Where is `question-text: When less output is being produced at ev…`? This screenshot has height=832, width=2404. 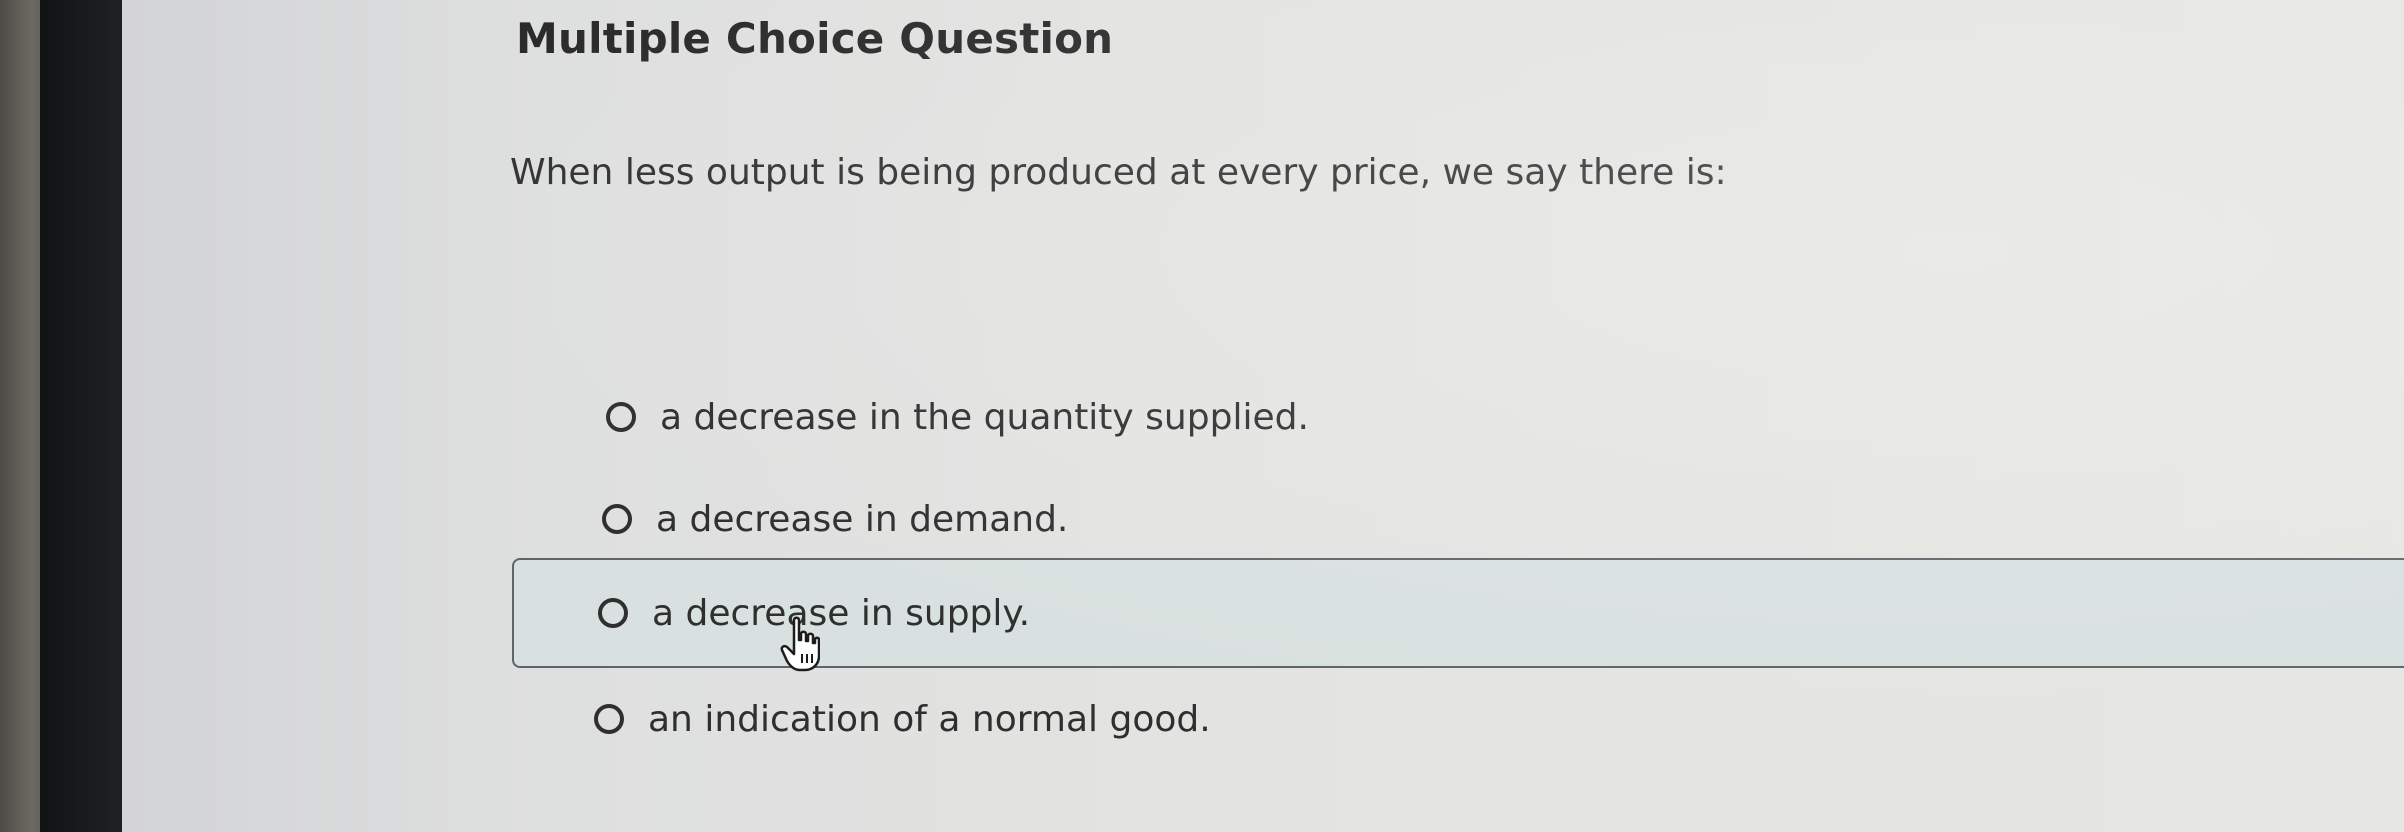 question-text: When less output is being produced at ev… is located at coordinates (1118, 172).